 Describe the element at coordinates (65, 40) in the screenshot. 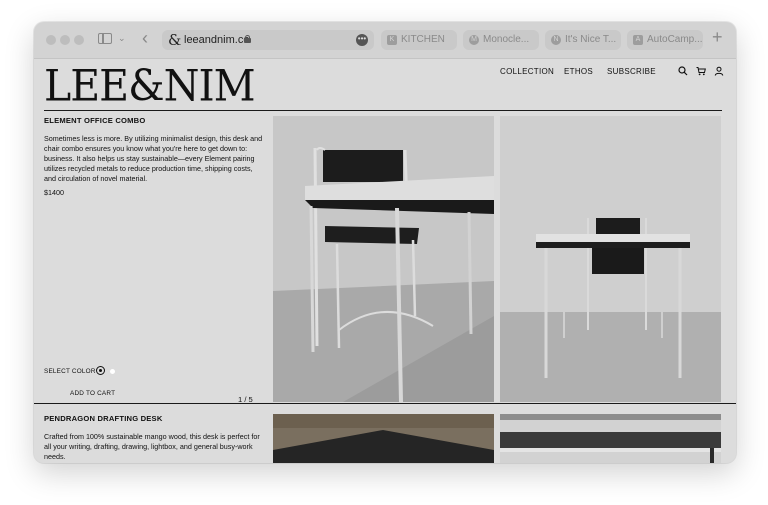

I see `minimize-window-button` at that location.